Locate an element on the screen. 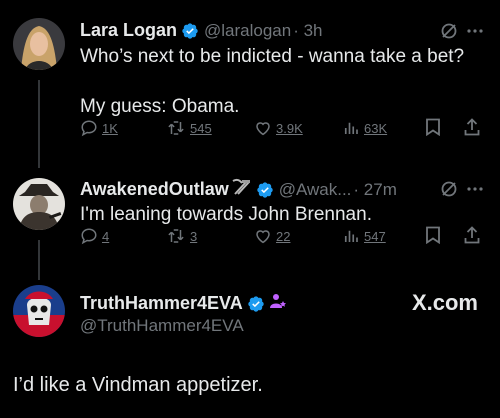 This screenshot has height=418, width=500. avatar-lara-logan is located at coordinates (39, 44).